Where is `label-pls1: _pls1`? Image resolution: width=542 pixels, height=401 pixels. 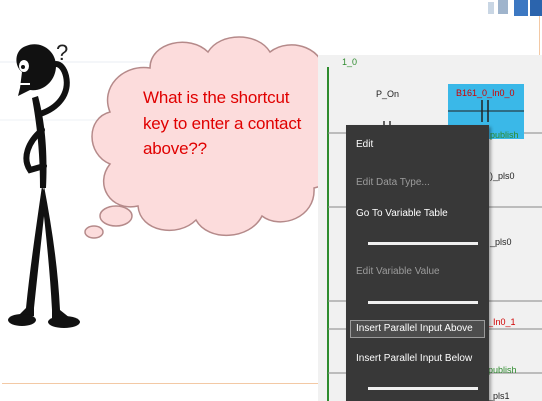 label-pls1: _pls1 is located at coordinates (499, 396).